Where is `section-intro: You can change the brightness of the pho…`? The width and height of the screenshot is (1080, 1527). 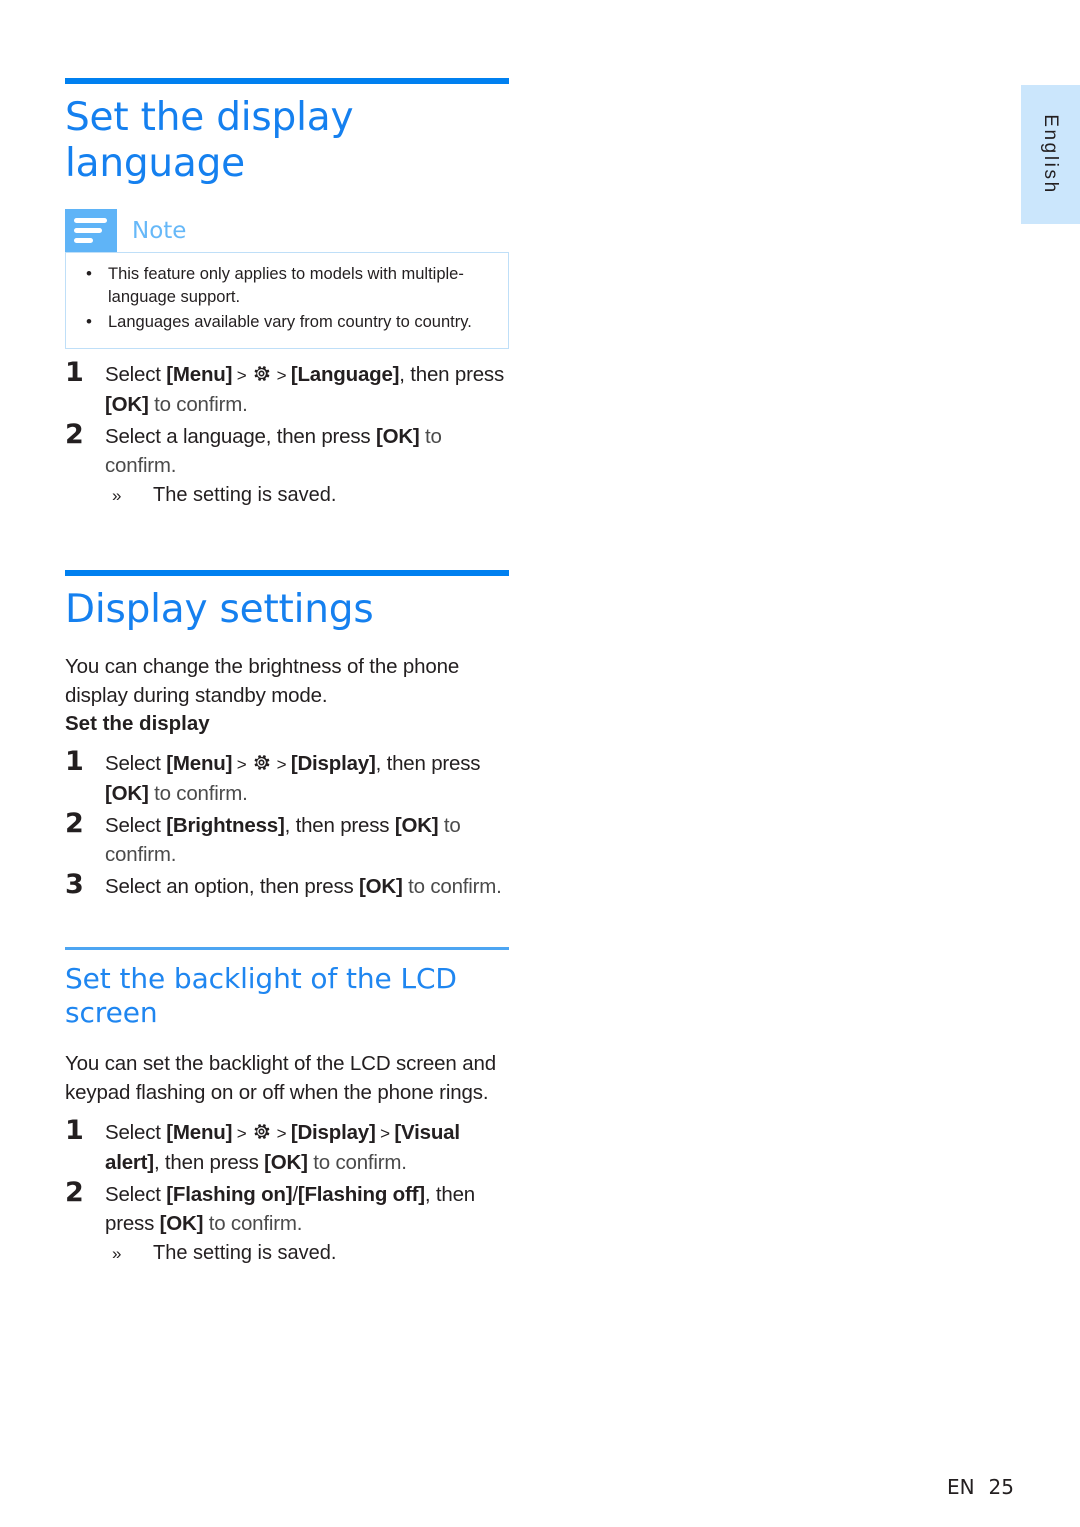 section-intro: You can change the brightness of the pho… is located at coordinates (262, 681).